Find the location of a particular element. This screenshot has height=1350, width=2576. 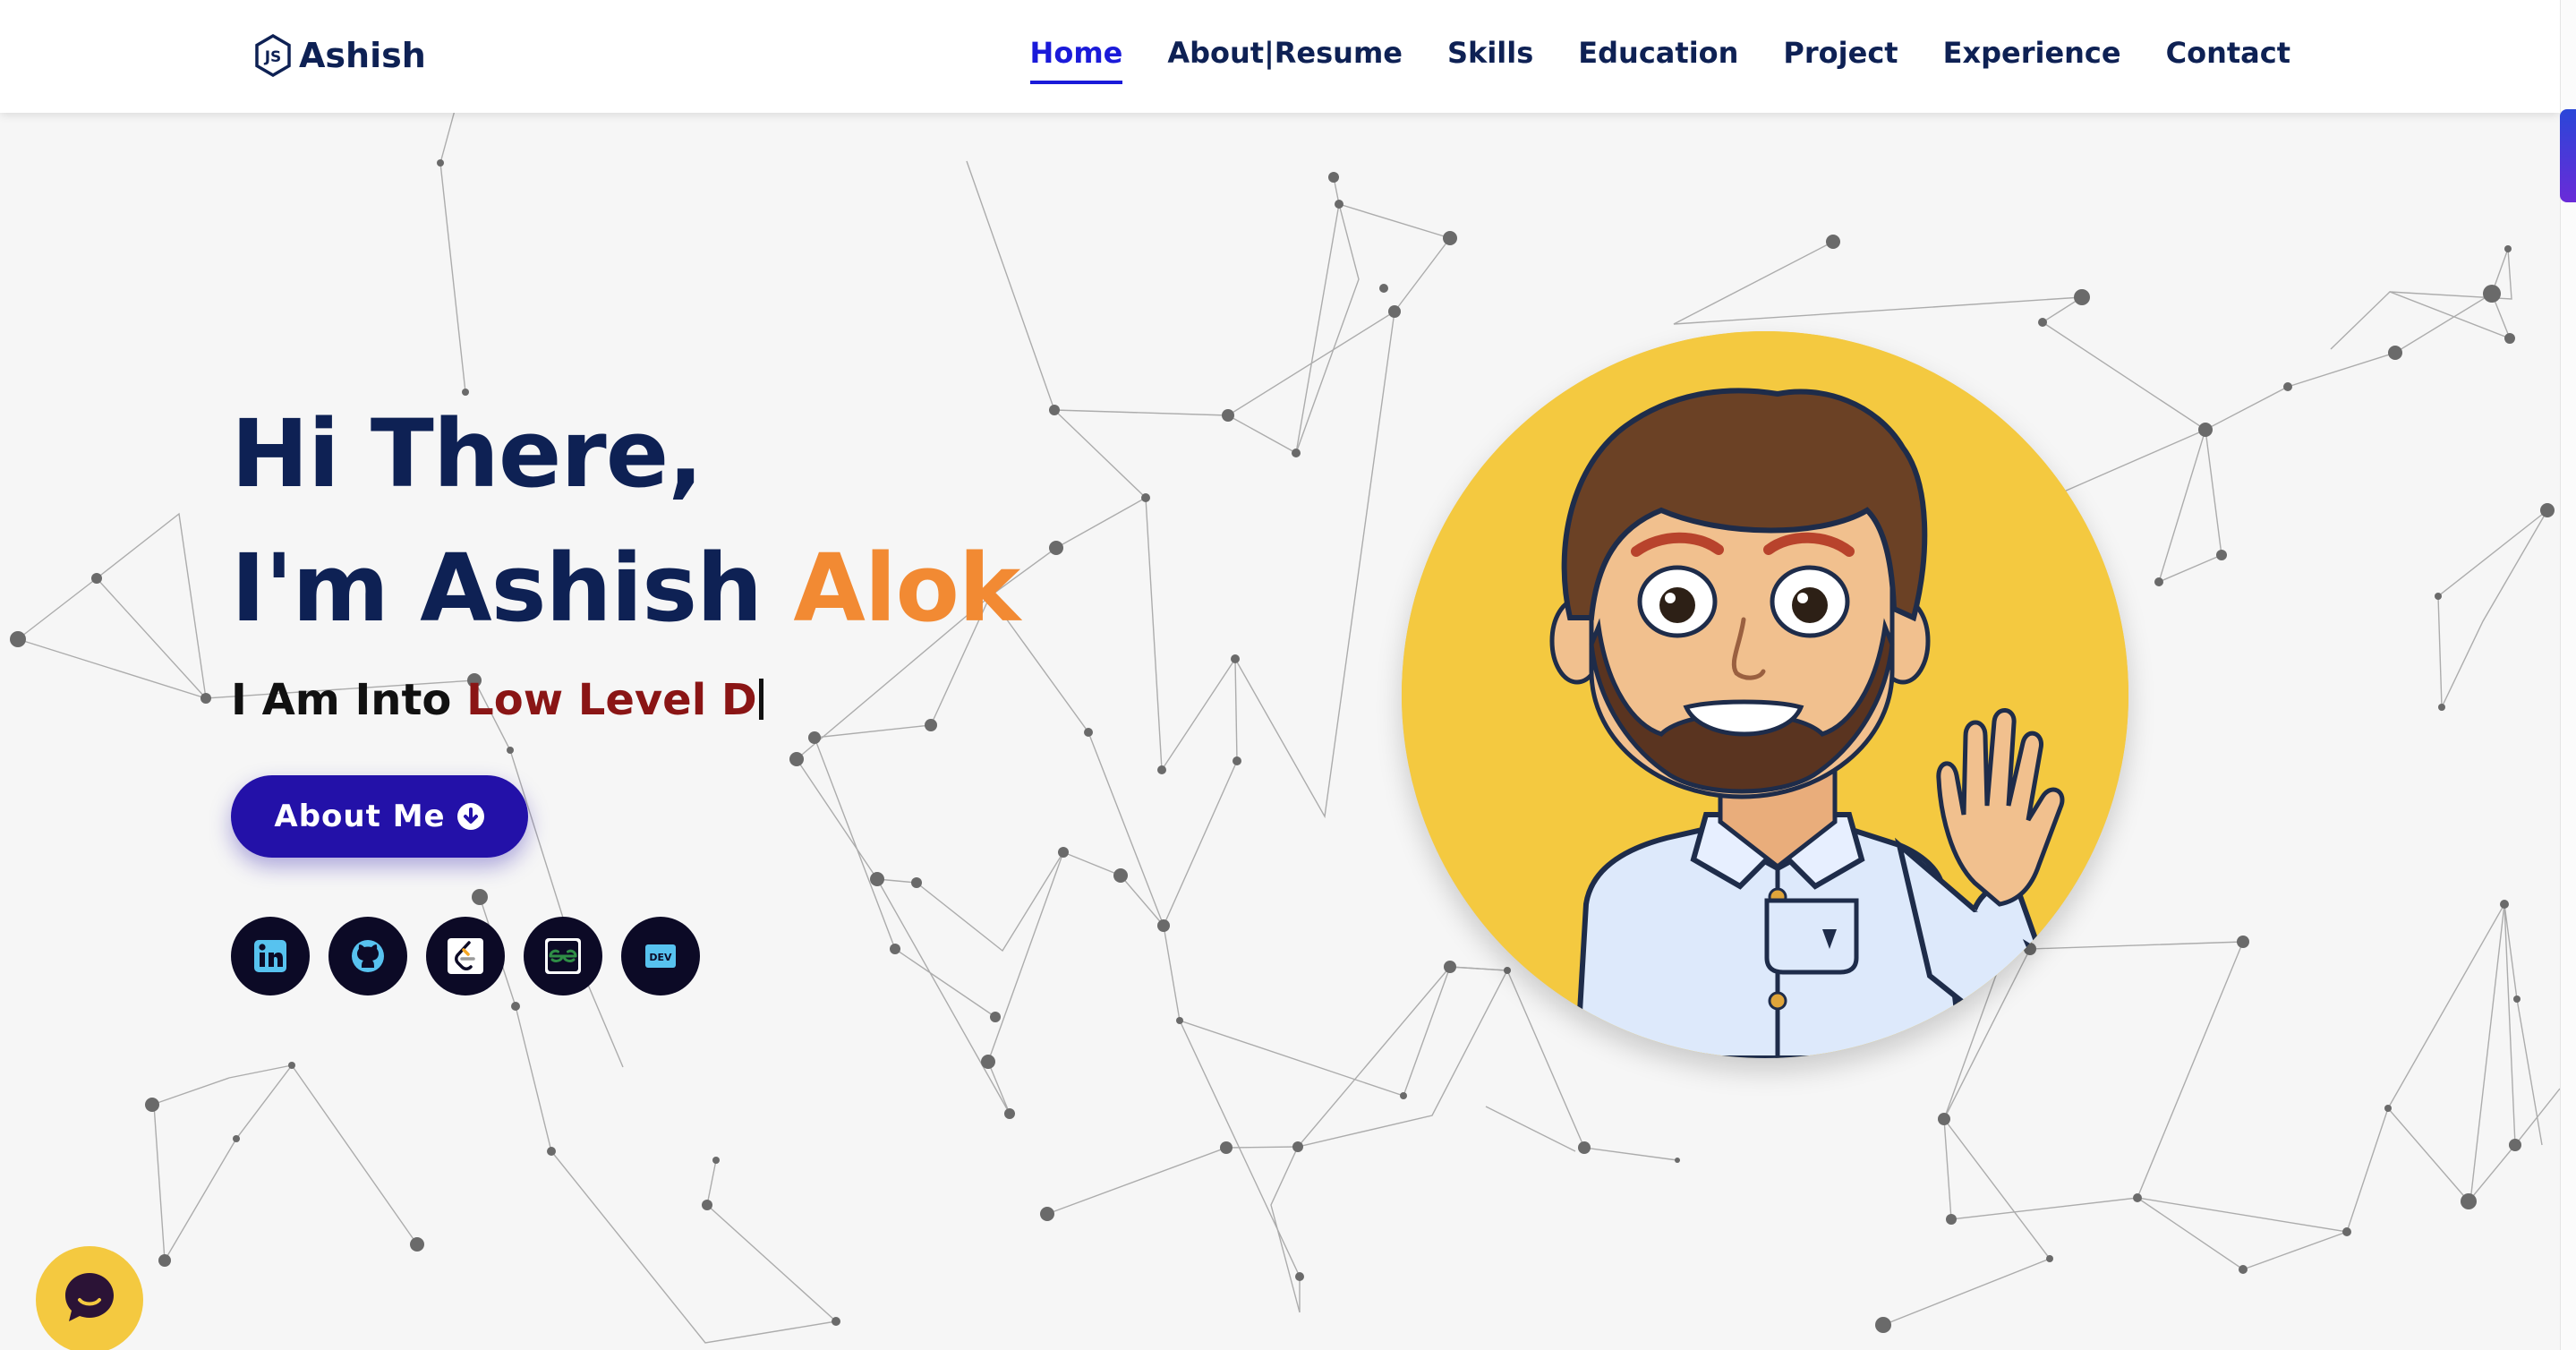

github-link is located at coordinates (367, 956).